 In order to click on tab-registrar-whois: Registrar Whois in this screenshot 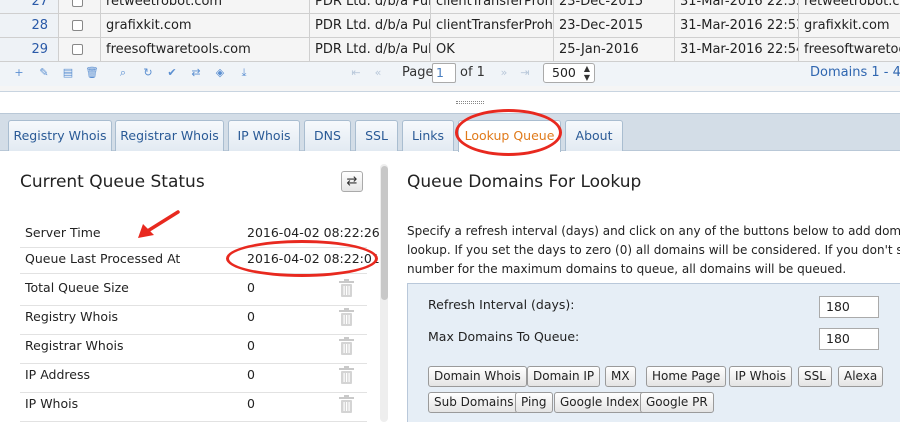, I will do `click(169, 135)`.